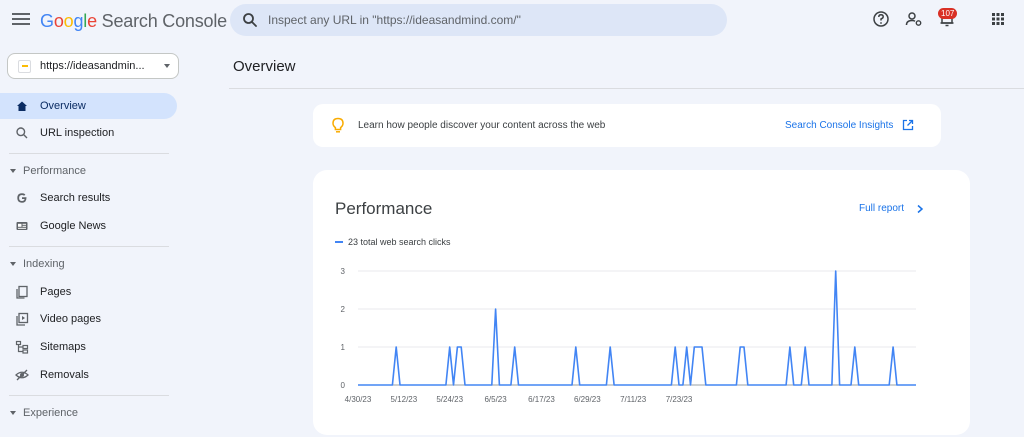  What do you see at coordinates (22, 226) in the screenshot?
I see `news-icon` at bounding box center [22, 226].